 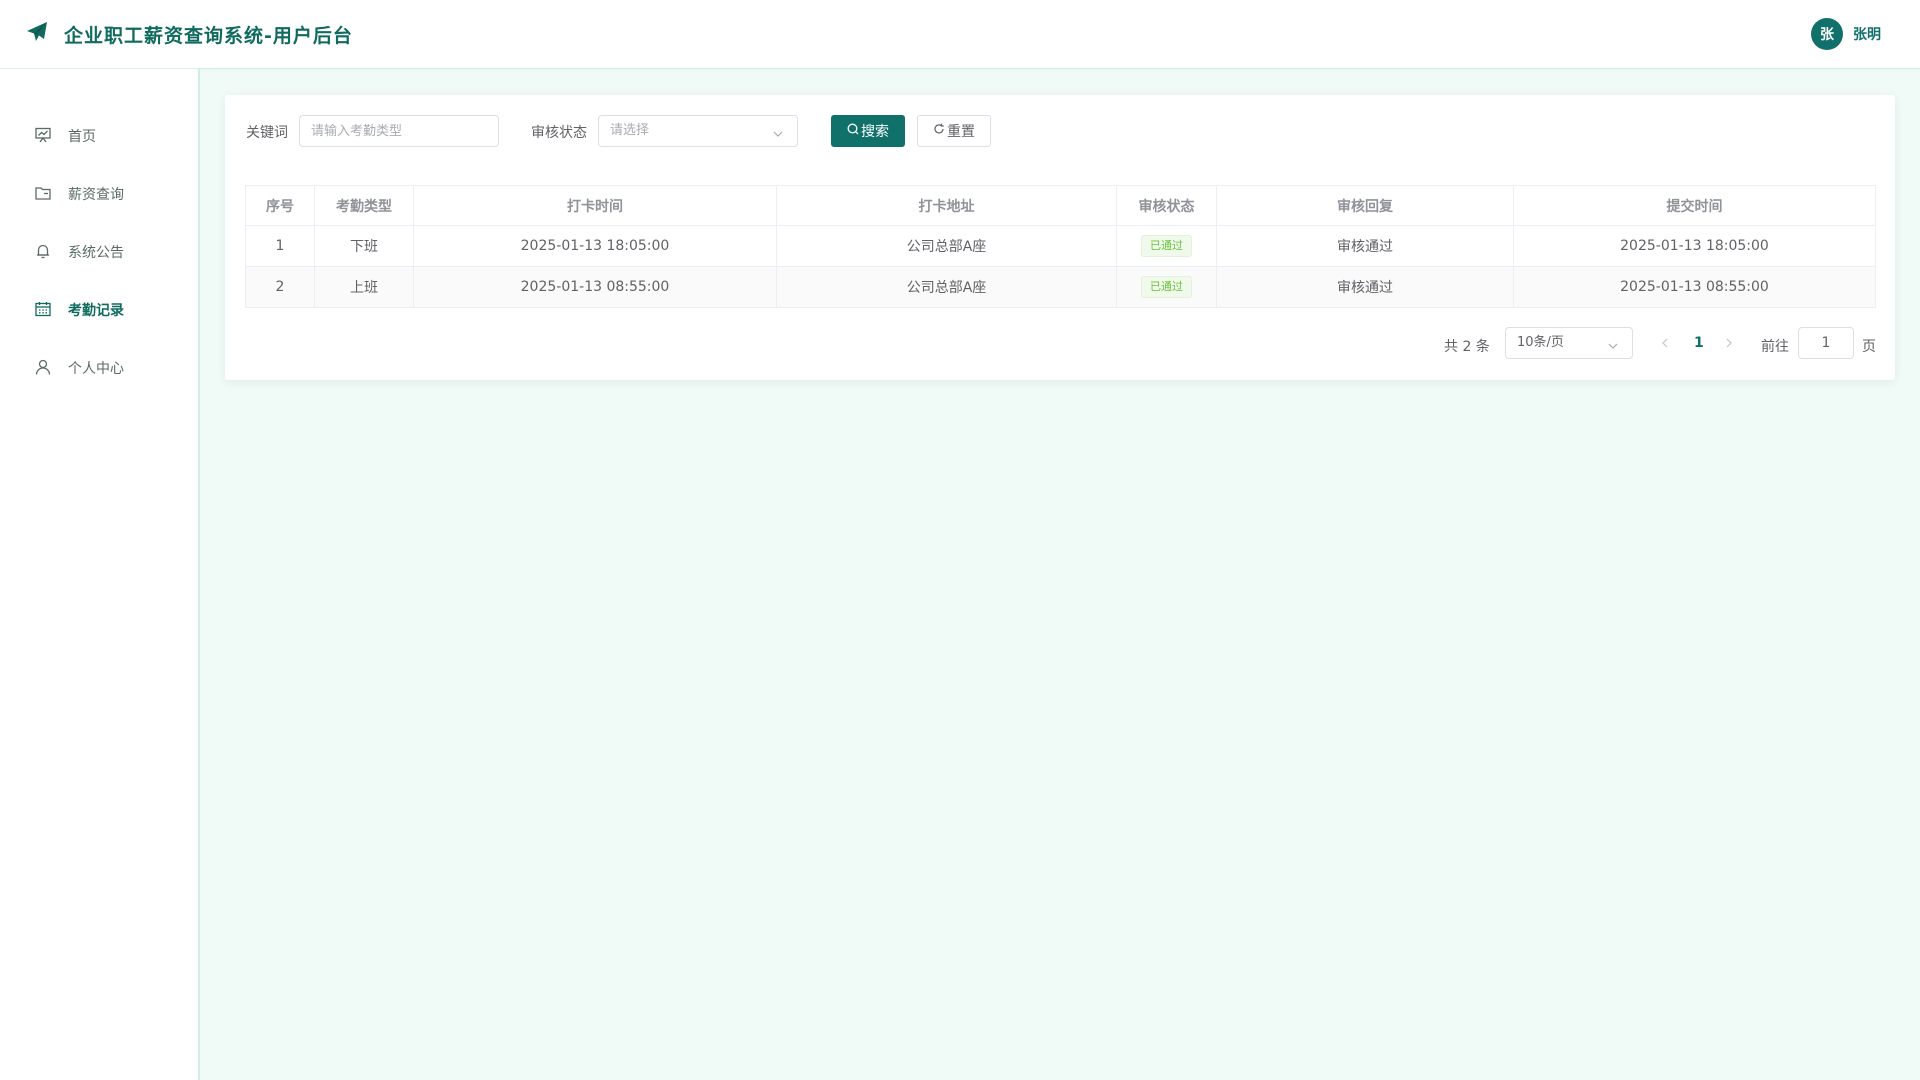 What do you see at coordinates (280, 246) in the screenshot?
I see `cell-index: 1` at bounding box center [280, 246].